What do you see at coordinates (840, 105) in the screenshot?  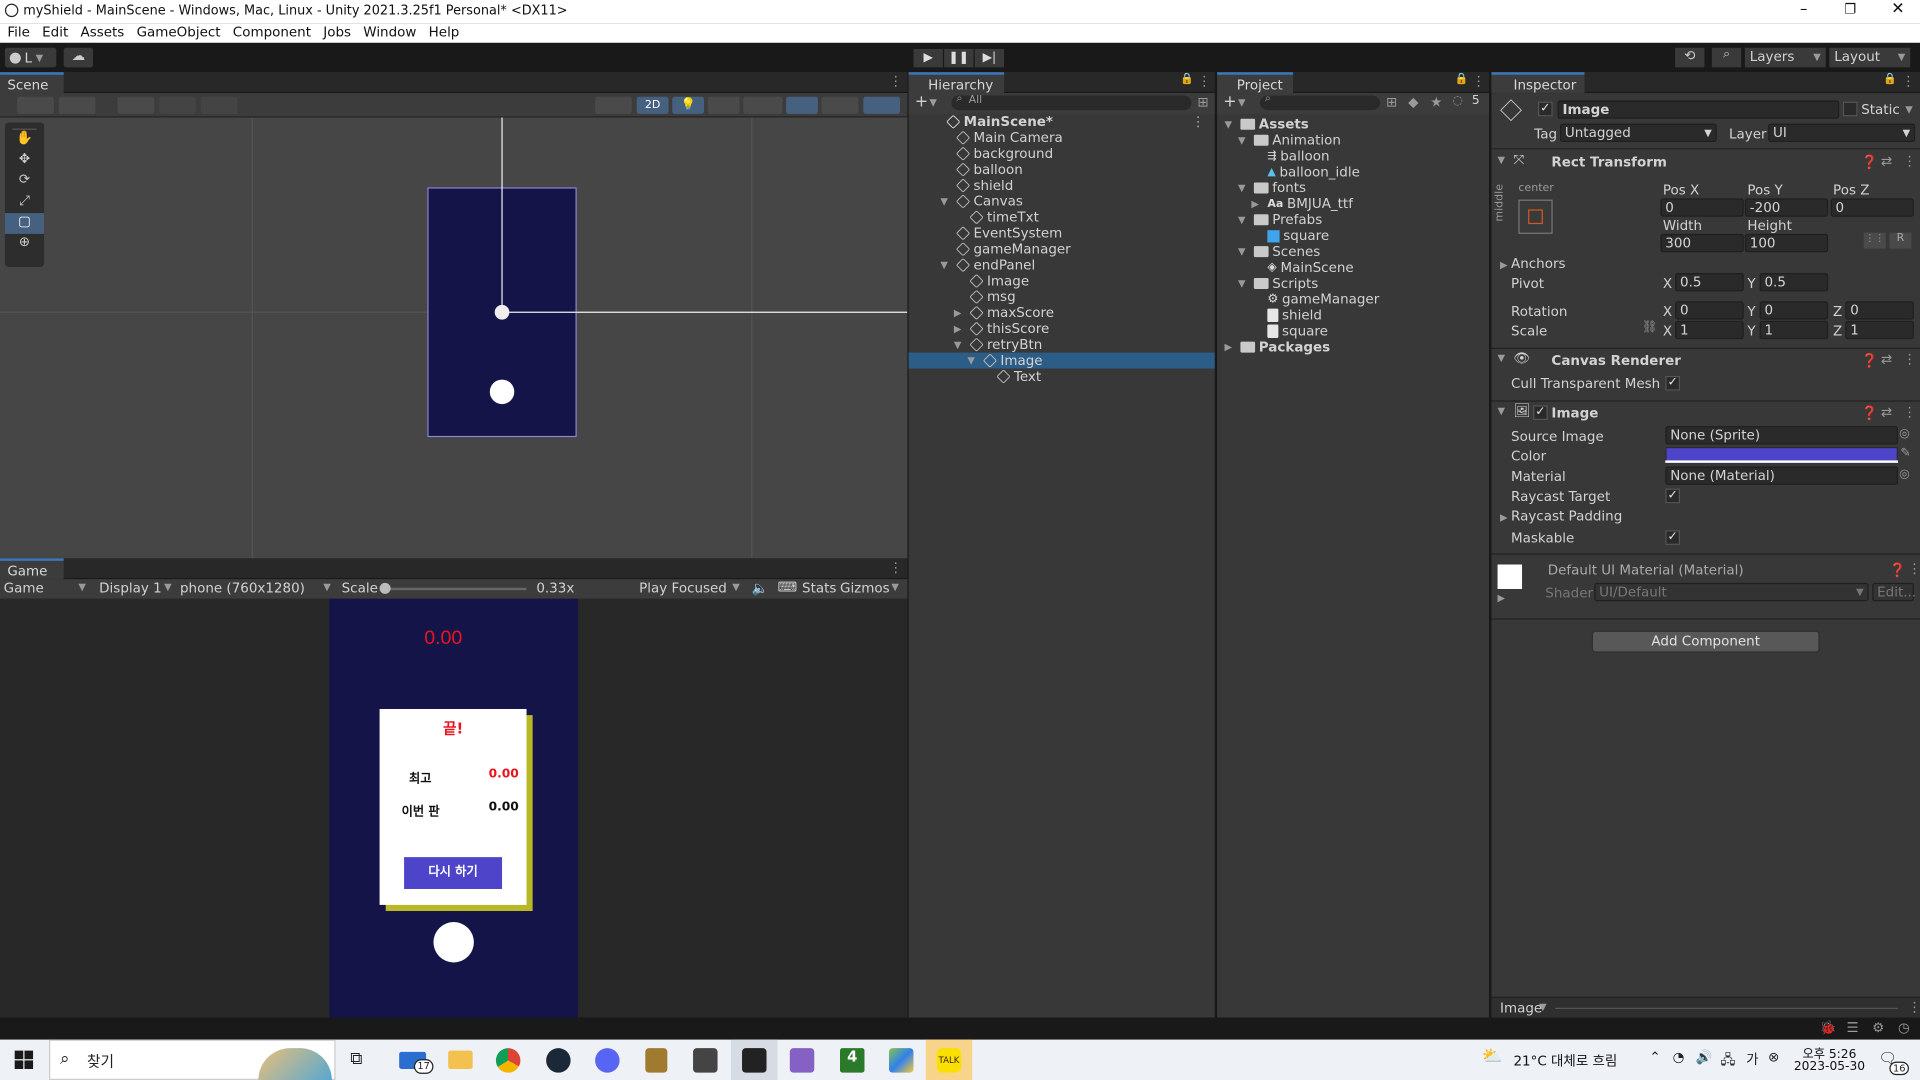 I see `camera-settings-icon` at bounding box center [840, 105].